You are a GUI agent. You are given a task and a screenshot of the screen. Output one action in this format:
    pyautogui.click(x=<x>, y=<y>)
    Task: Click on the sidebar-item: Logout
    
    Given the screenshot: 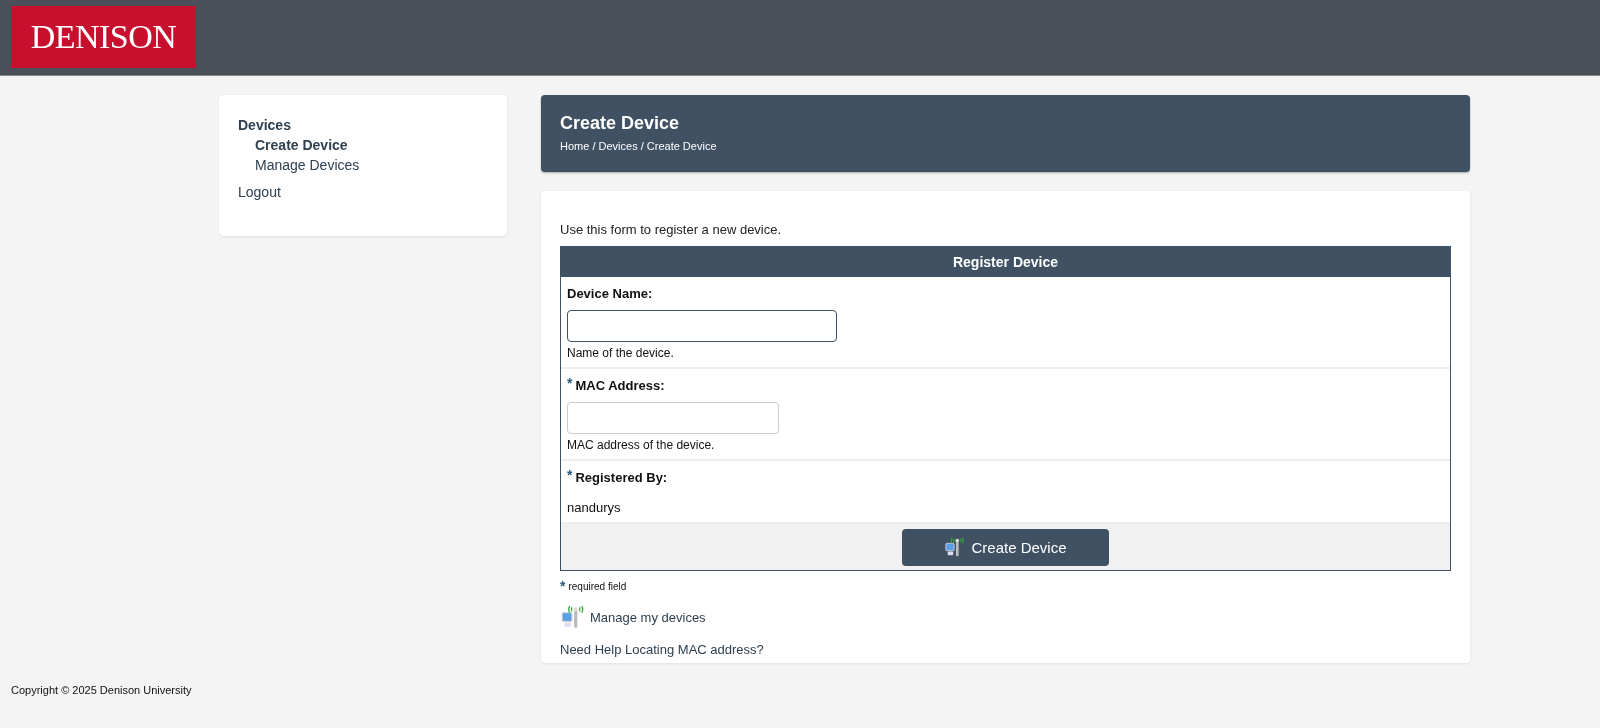 What is the action you would take?
    pyautogui.click(x=259, y=192)
    